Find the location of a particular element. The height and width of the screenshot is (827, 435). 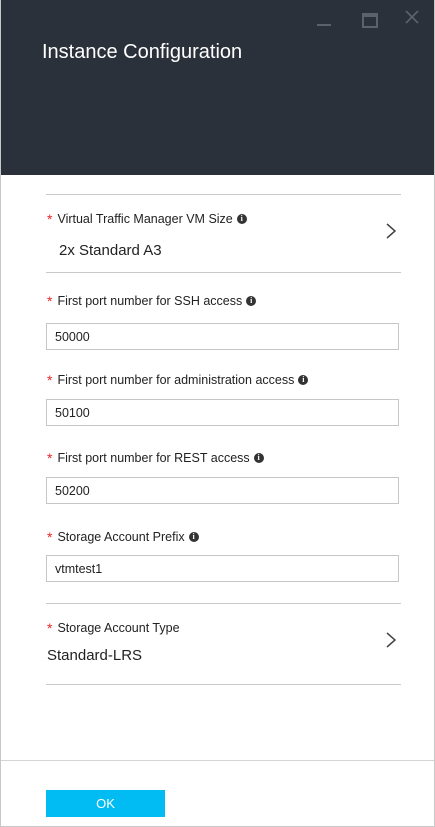

storage-type-label: * Storage Account Type is located at coordinates (113, 628).